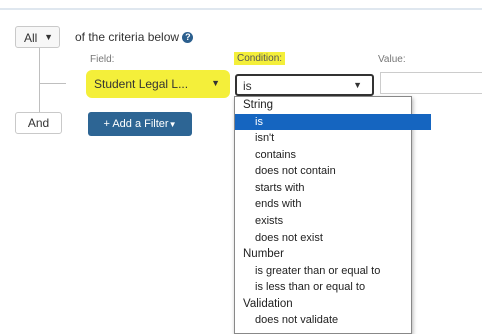 The image size is (482, 334). Describe the element at coordinates (333, 171) in the screenshot. I see `menu-option-does-not-contain: does not contain` at that location.